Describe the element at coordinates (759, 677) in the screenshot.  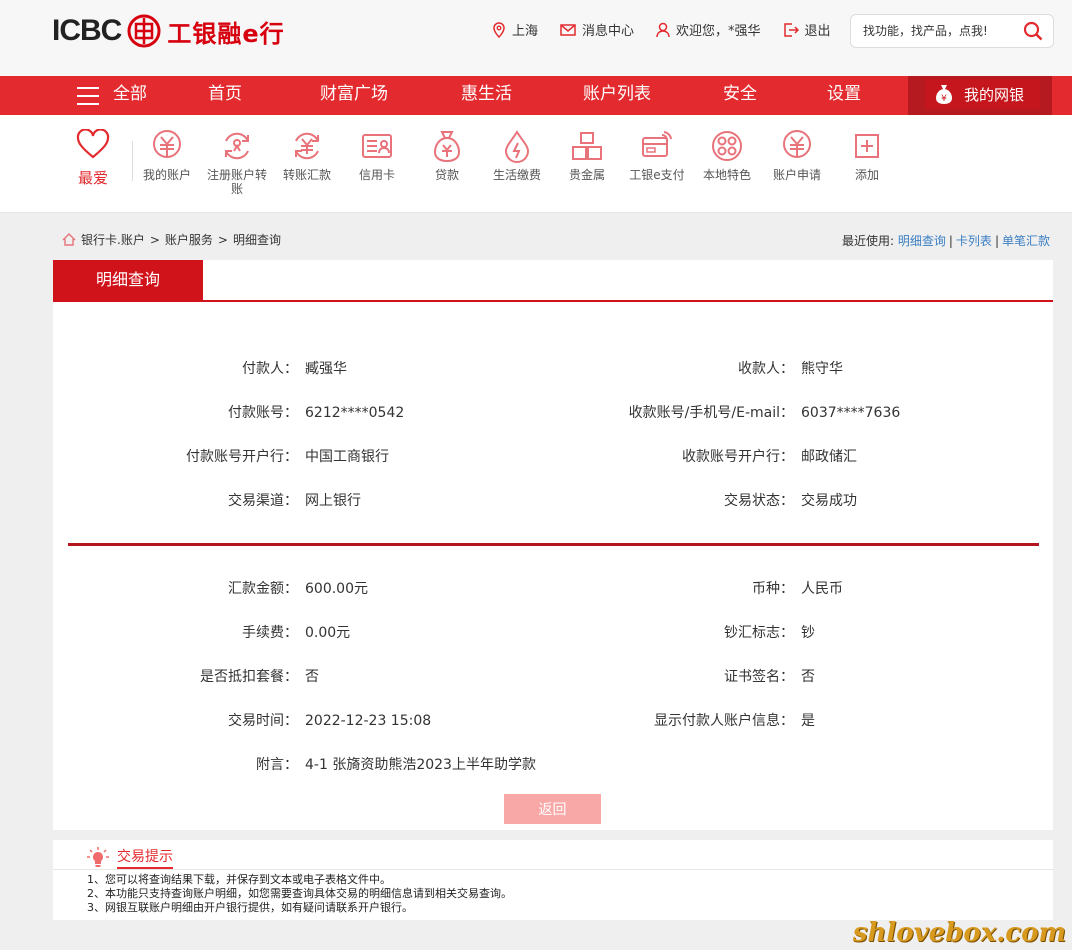
I see `cert-sign-label: 证书签名：` at that location.